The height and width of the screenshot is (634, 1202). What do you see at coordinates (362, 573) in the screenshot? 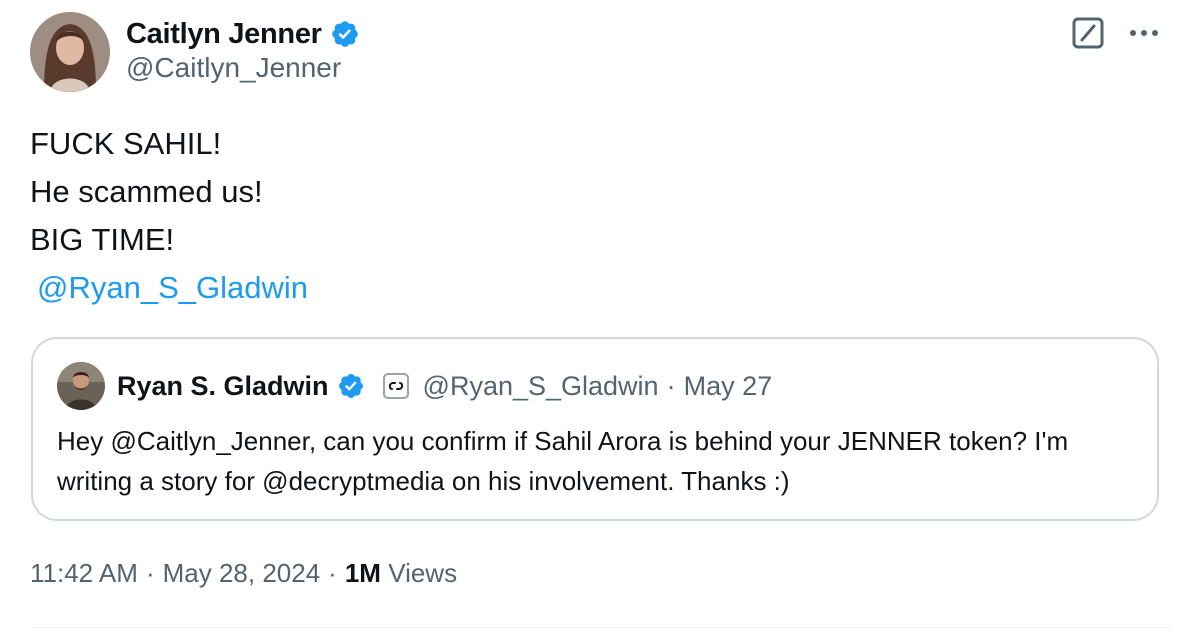
I see `views-count: 1M` at bounding box center [362, 573].